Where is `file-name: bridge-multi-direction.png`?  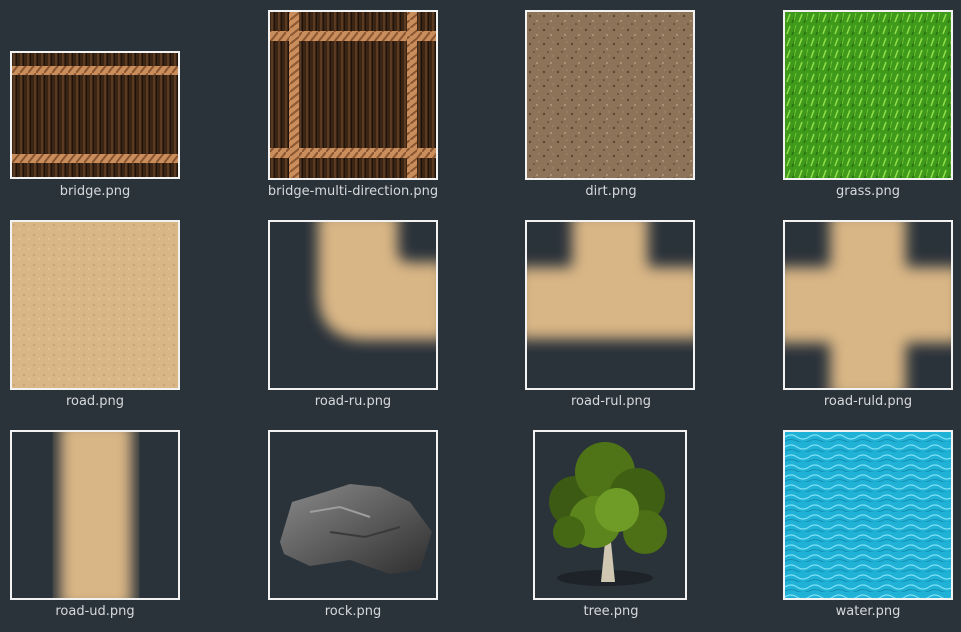
file-name: bridge-multi-direction.png is located at coordinates (353, 191).